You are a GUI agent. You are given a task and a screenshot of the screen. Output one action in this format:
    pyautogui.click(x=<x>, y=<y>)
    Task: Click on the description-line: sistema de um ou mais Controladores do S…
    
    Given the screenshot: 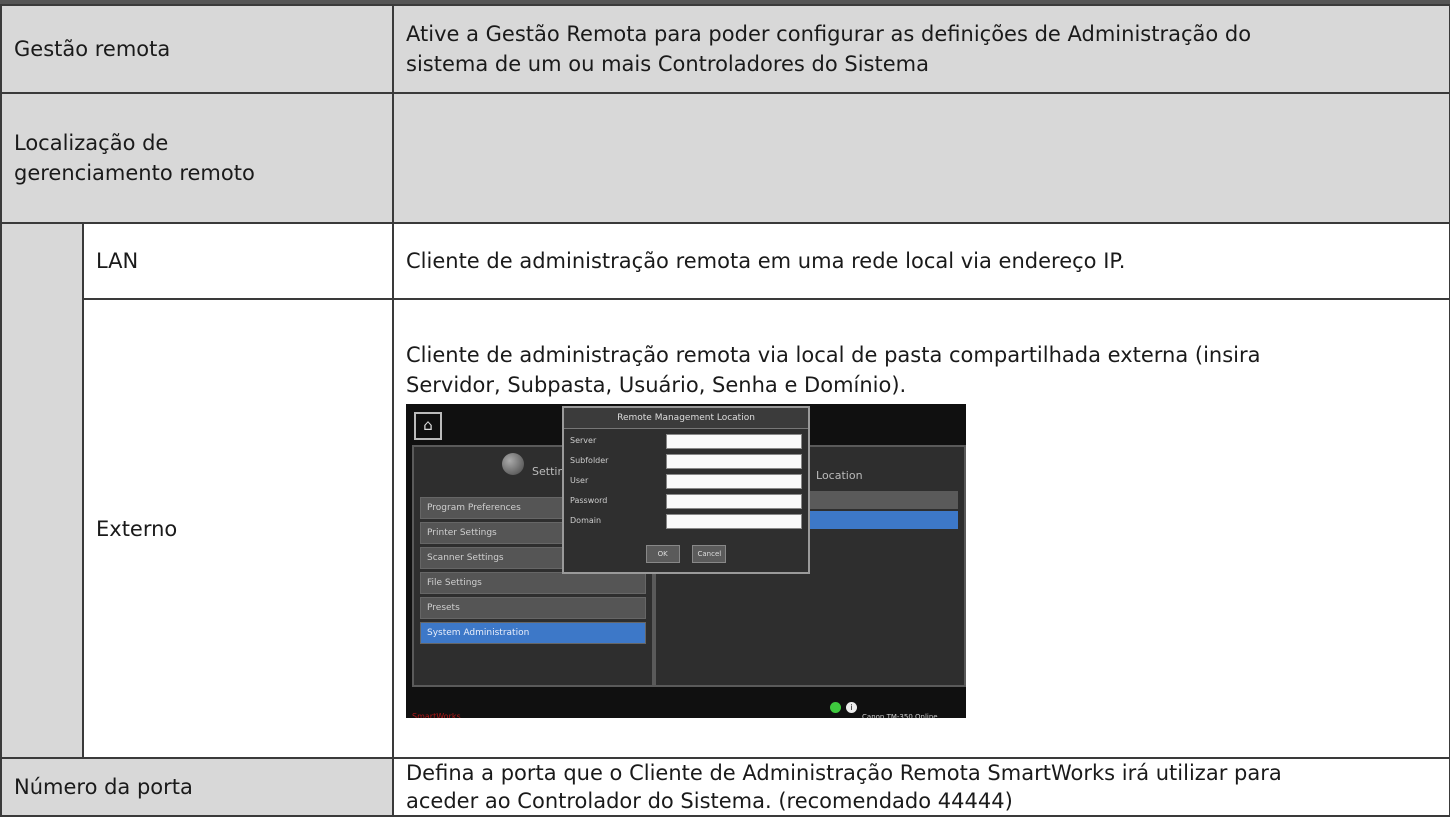 What is the action you would take?
    pyautogui.click(x=667, y=64)
    